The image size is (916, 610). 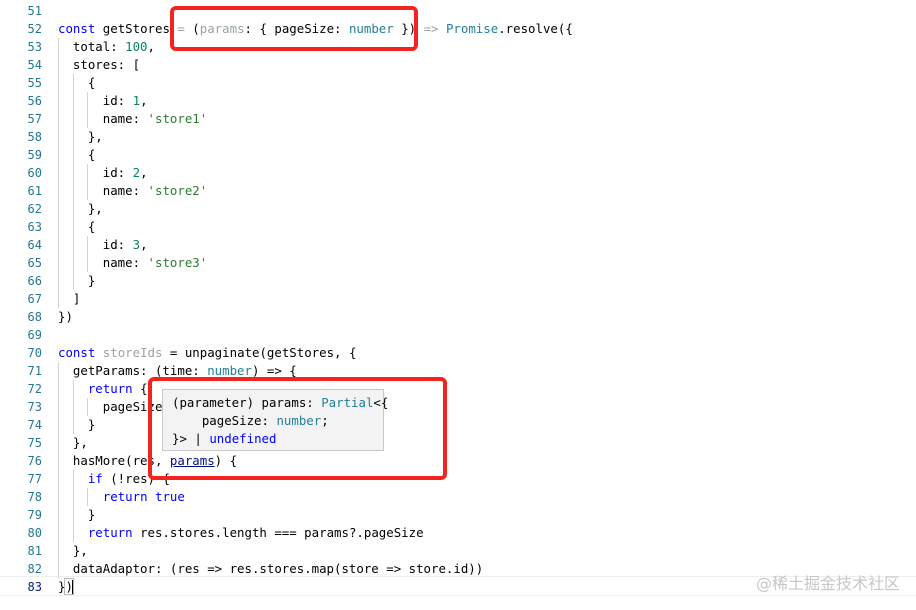 I want to click on line-number: 61, so click(x=34, y=191).